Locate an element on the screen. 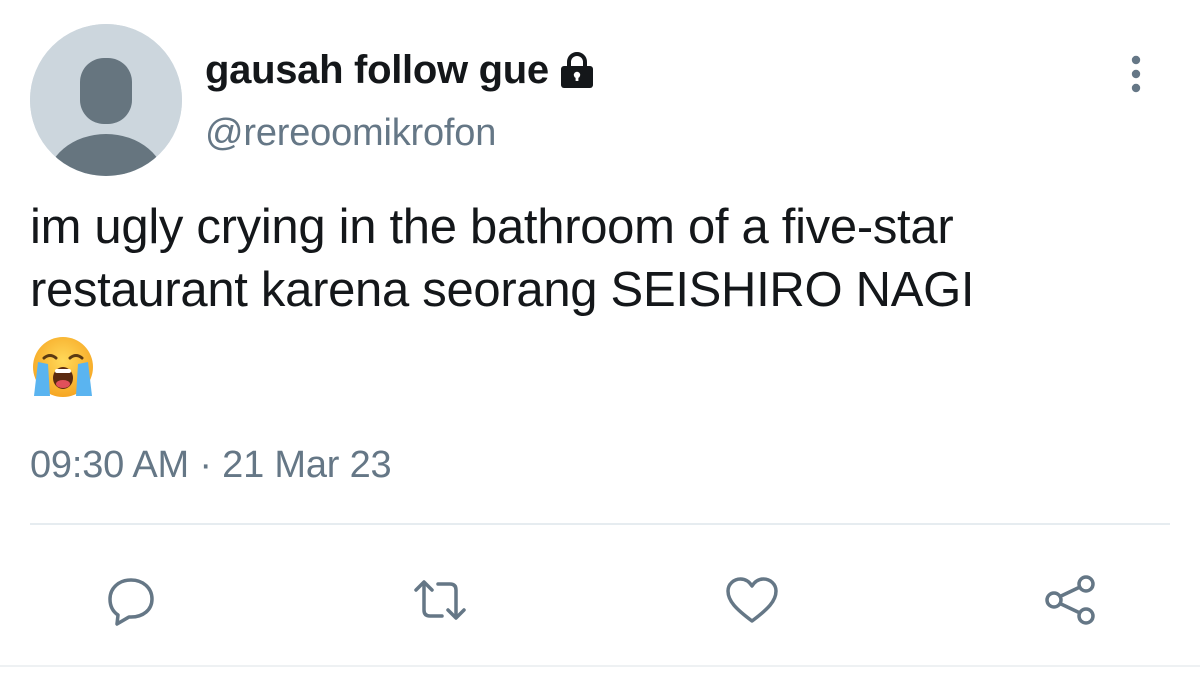 This screenshot has width=1200, height=685. heart-icon is located at coordinates (752, 600).